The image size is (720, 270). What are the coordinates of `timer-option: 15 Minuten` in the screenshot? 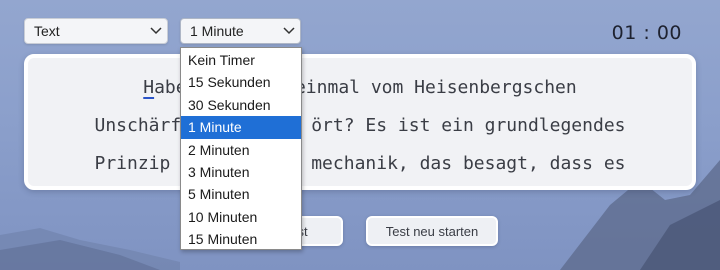 It's located at (241, 239).